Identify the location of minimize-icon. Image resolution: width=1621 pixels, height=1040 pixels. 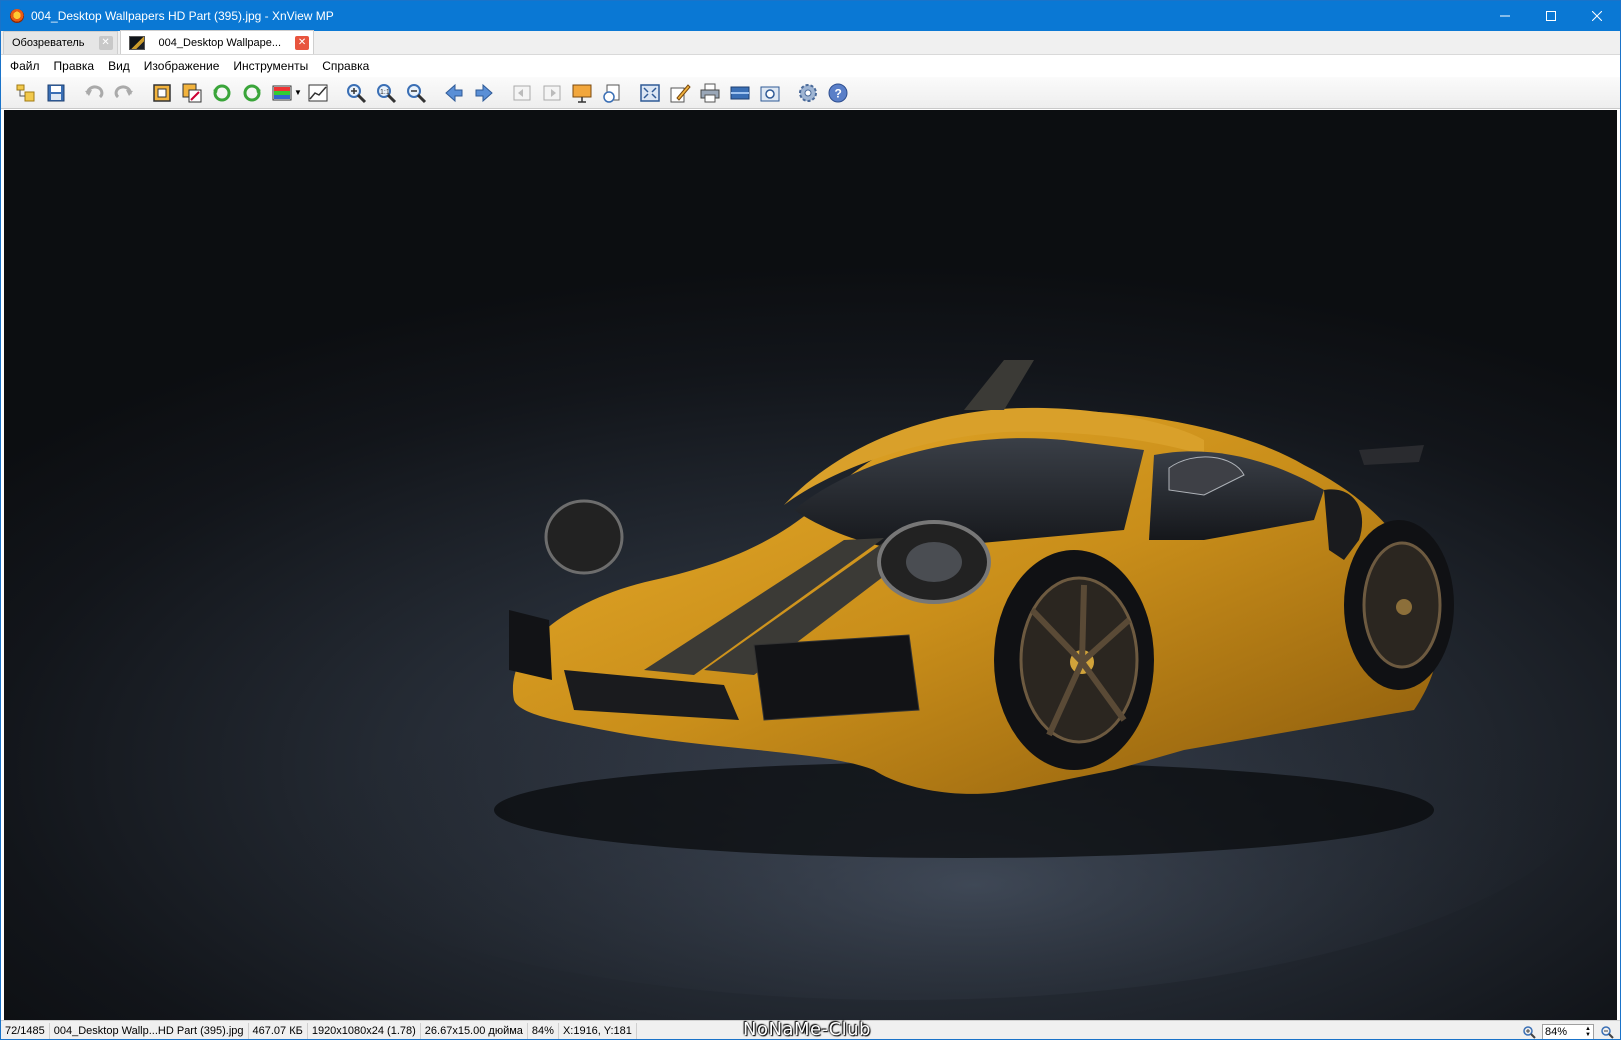
(1505, 16).